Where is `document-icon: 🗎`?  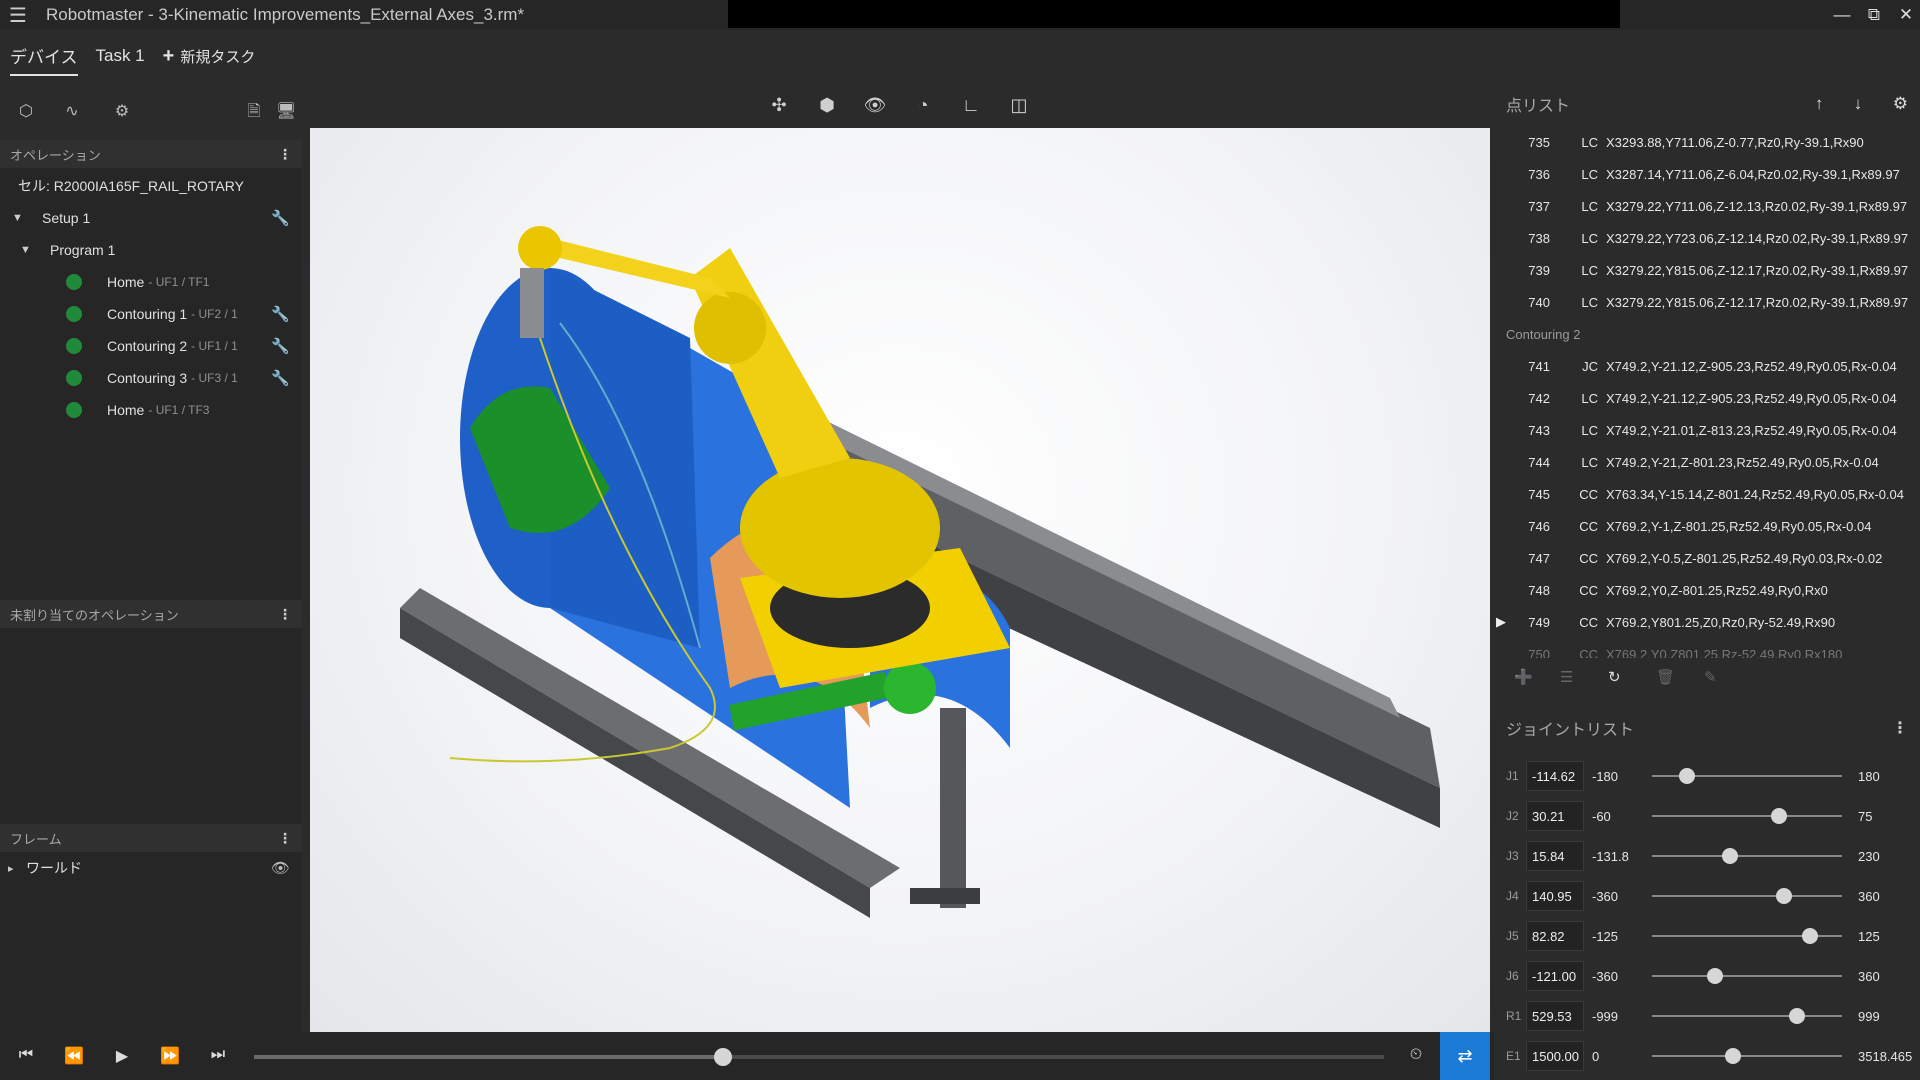
document-icon: 🗎 is located at coordinates (254, 112).